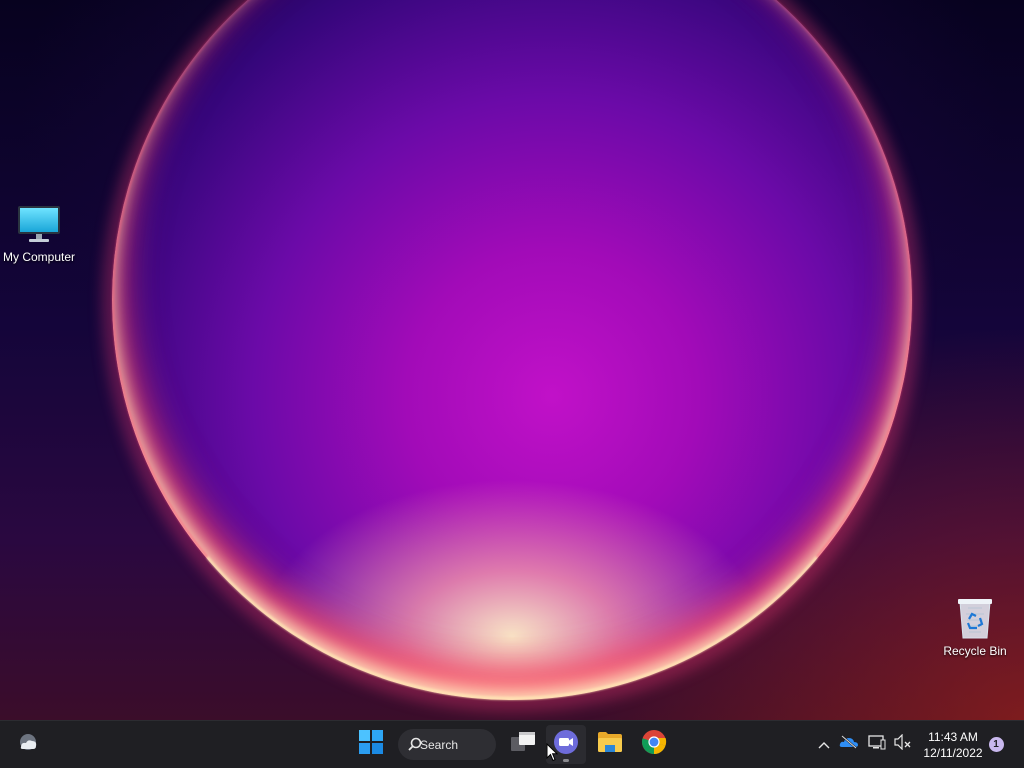  I want to click on onedrive-tray-button, so click(849, 744).